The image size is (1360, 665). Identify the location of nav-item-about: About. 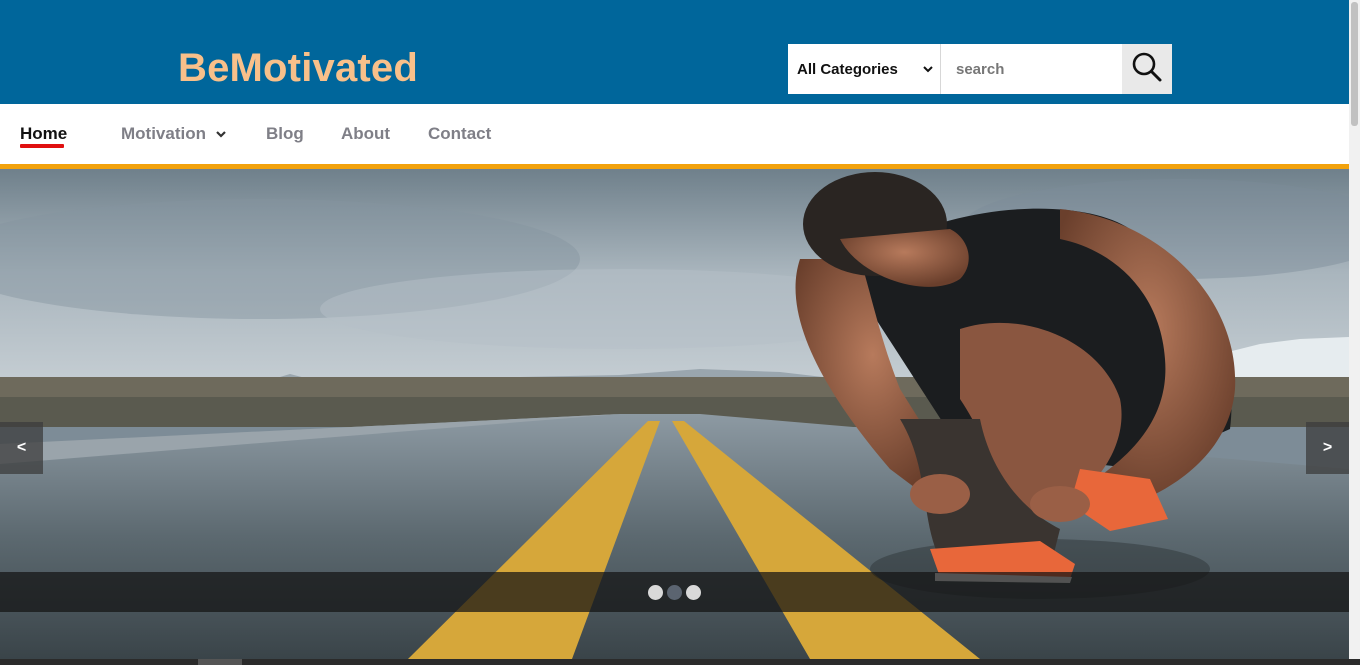
(365, 134).